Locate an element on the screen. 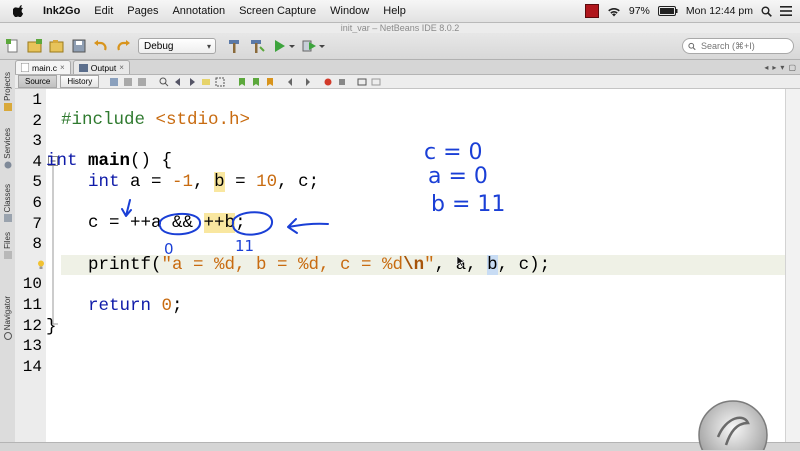 The image size is (800, 451). editor-toolbar: Source History is located at coordinates (407, 82).